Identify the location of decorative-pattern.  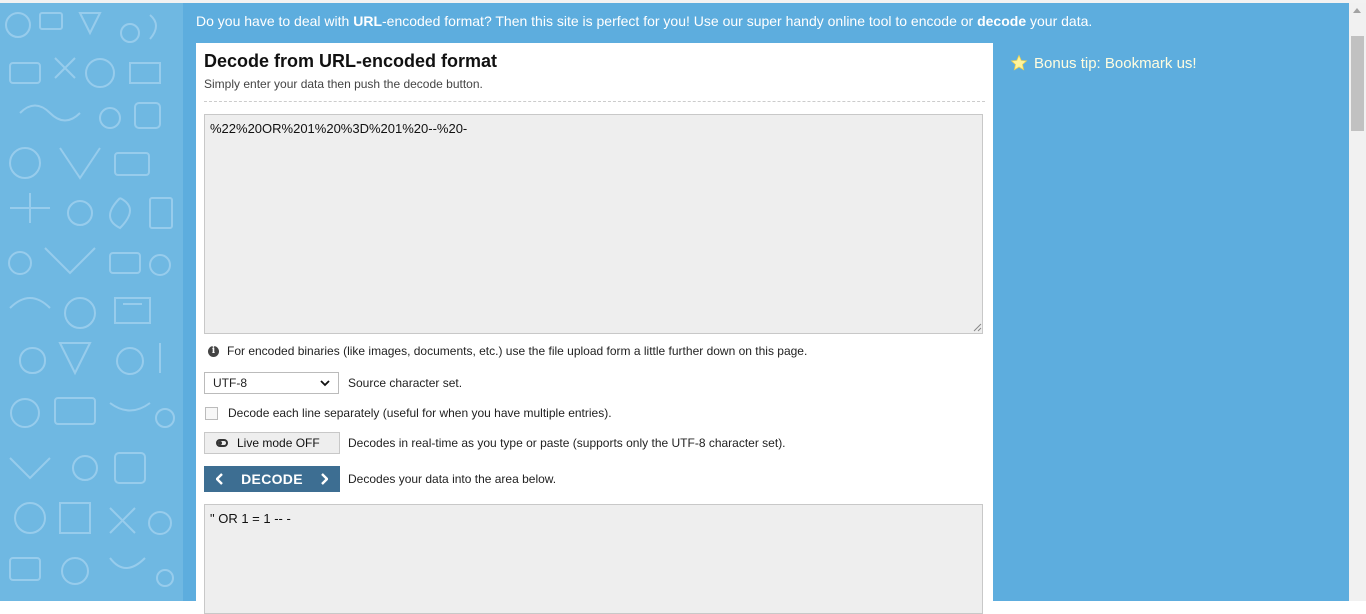
(91, 302).